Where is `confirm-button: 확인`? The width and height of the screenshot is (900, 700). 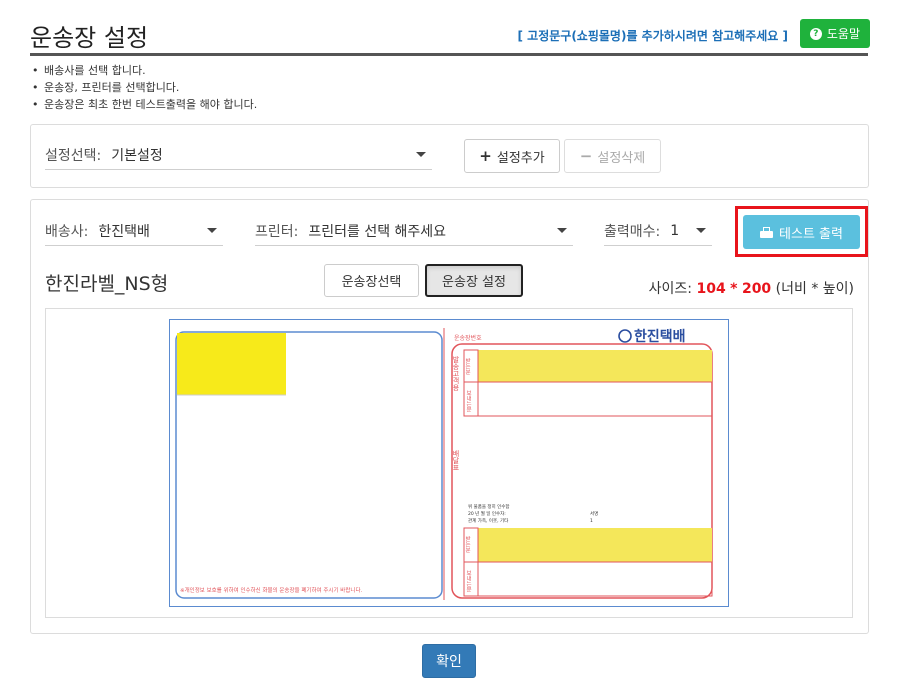 confirm-button: 확인 is located at coordinates (449, 661).